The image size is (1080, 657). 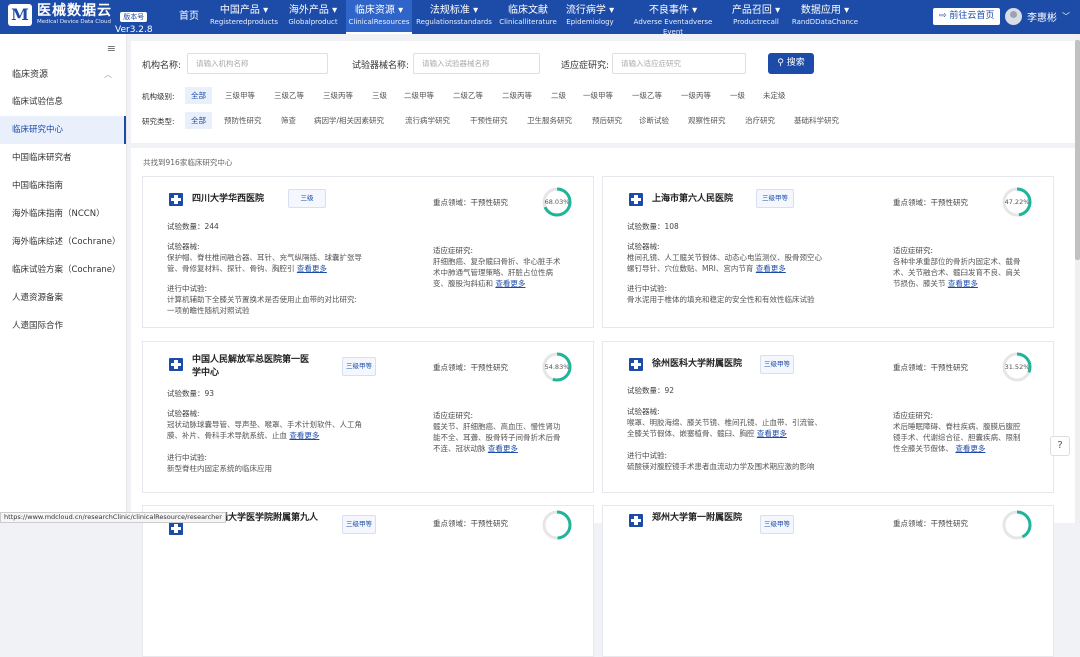 I want to click on type-chip: 流行病学研究, so click(x=427, y=120).